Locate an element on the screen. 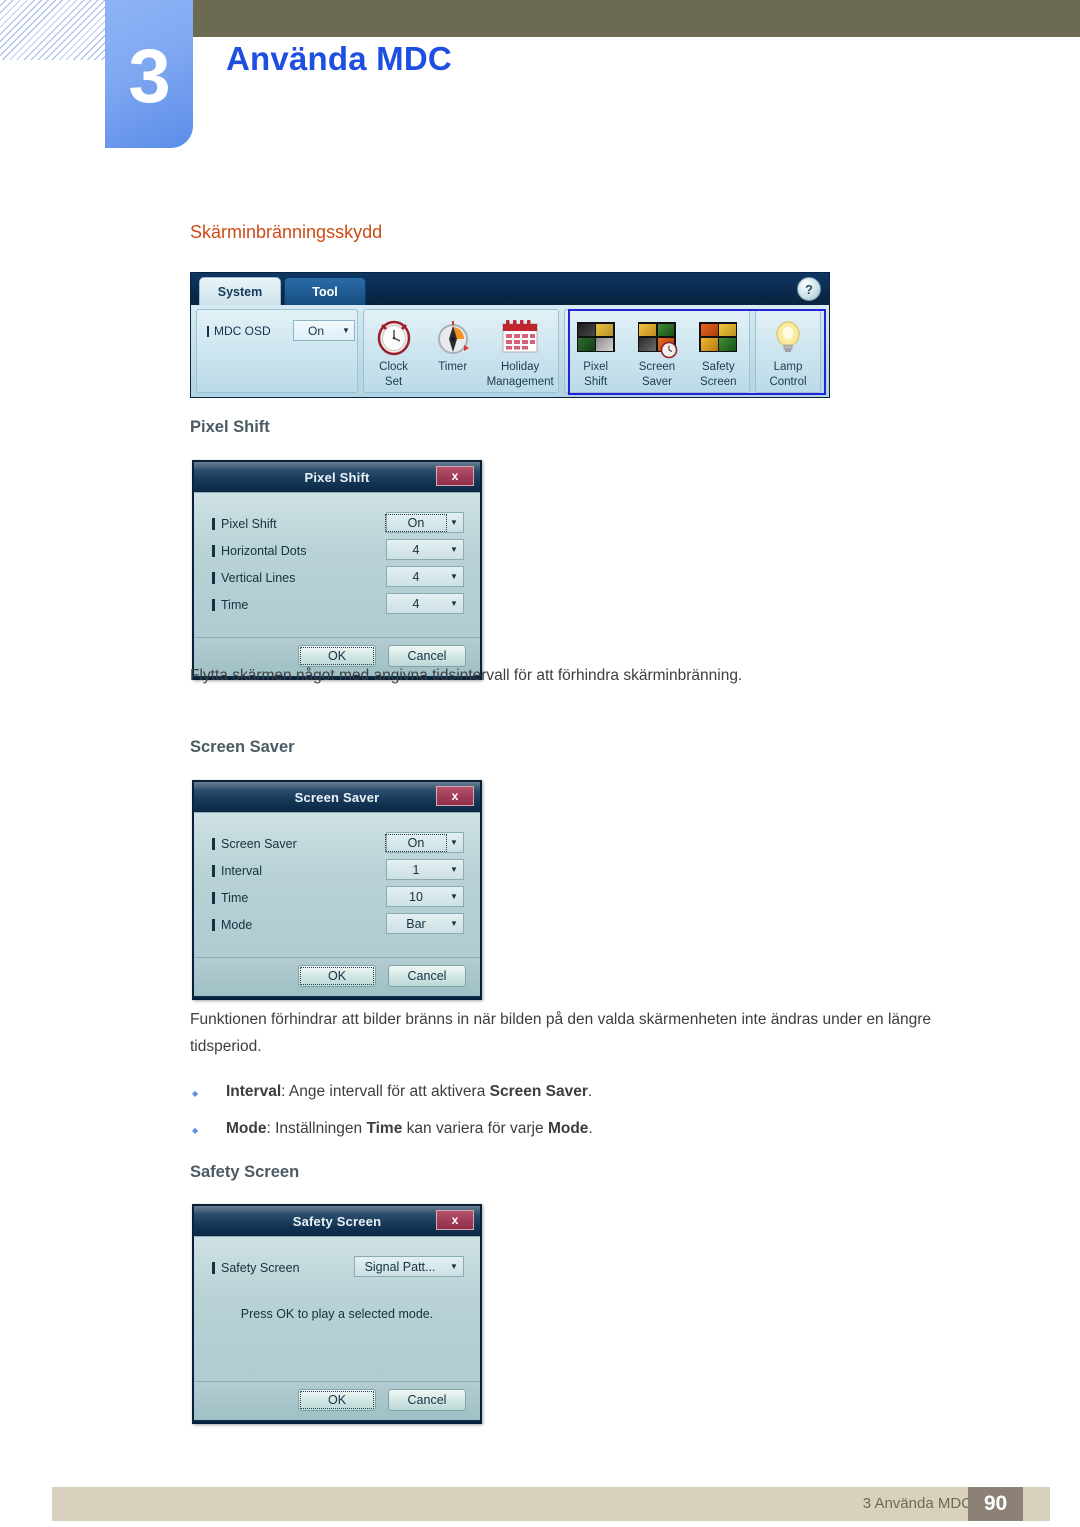  tab-system: System is located at coordinates (240, 291).